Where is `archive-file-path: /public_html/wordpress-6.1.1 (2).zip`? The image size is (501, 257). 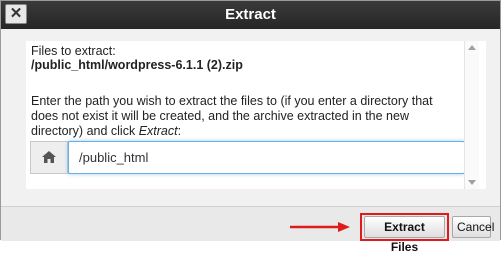
archive-file-path: /public_html/wordpress-6.1.1 (2).zip is located at coordinates (137, 65).